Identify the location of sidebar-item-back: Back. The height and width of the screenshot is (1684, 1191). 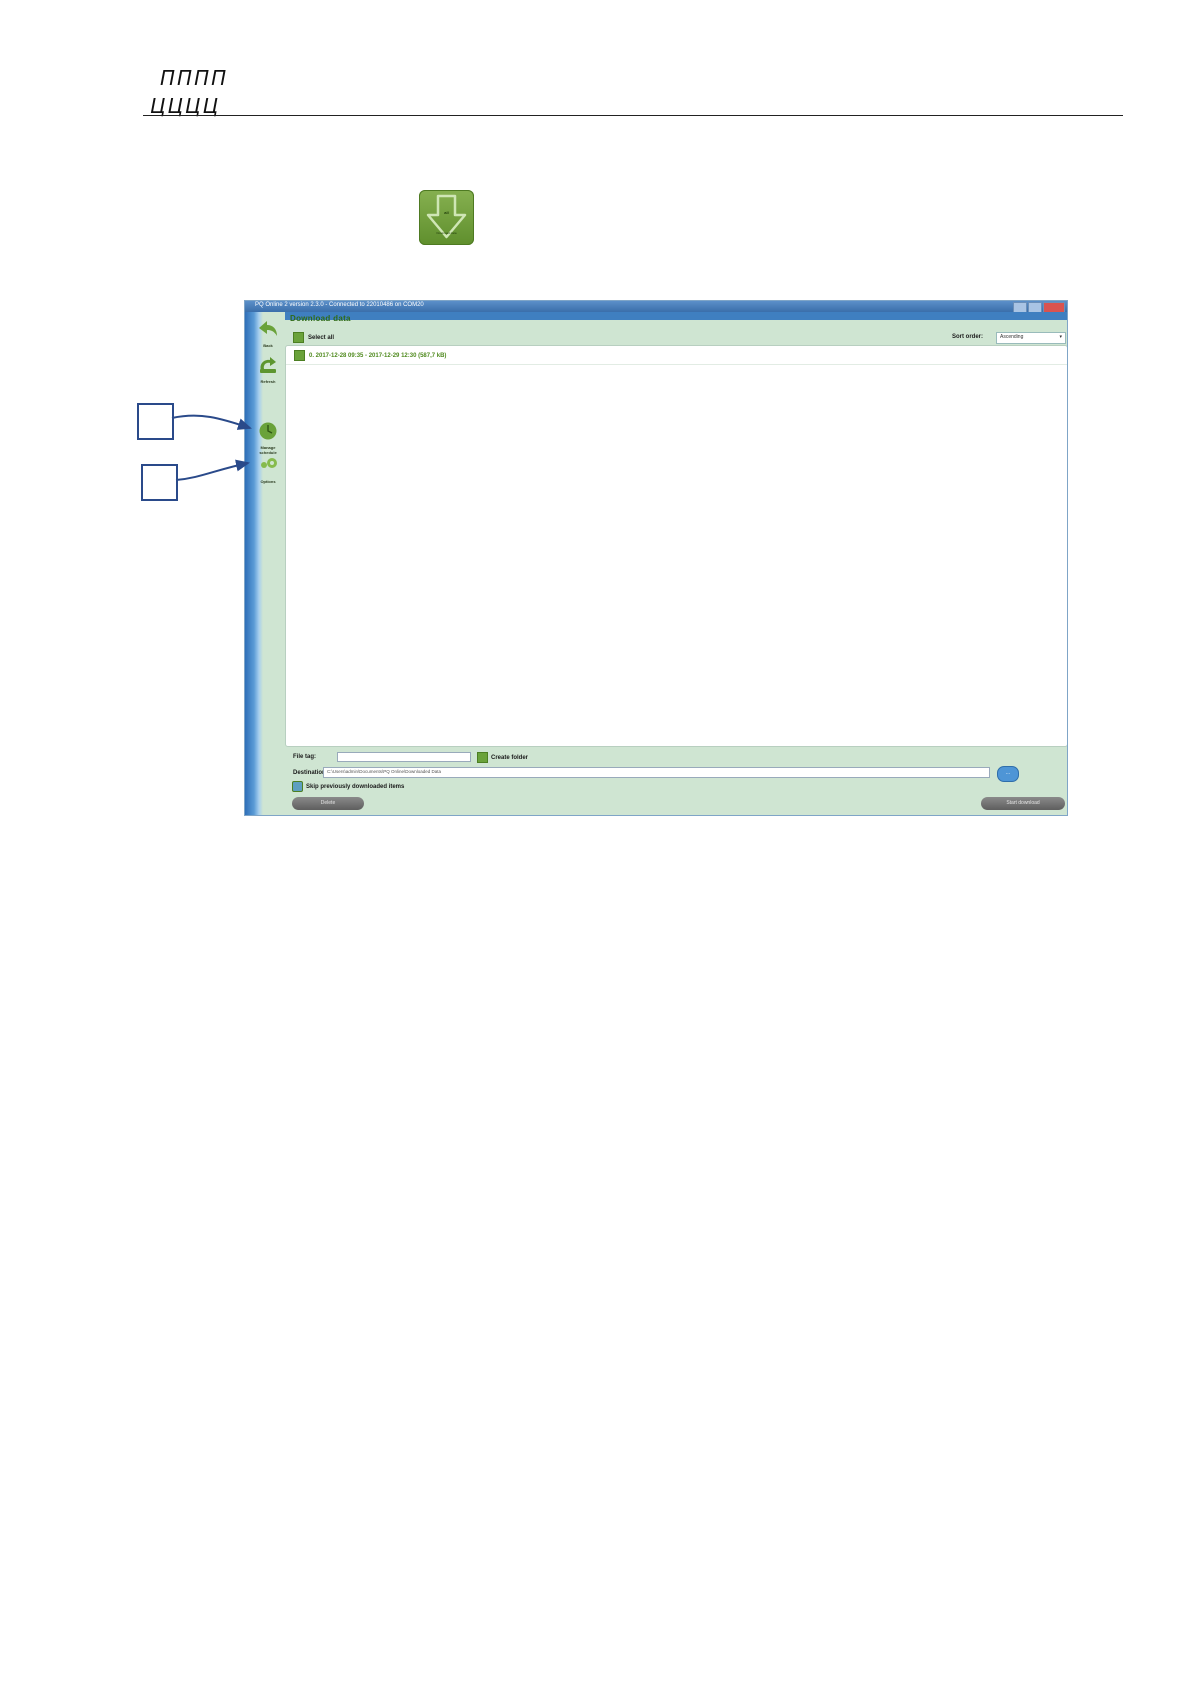
(268, 334).